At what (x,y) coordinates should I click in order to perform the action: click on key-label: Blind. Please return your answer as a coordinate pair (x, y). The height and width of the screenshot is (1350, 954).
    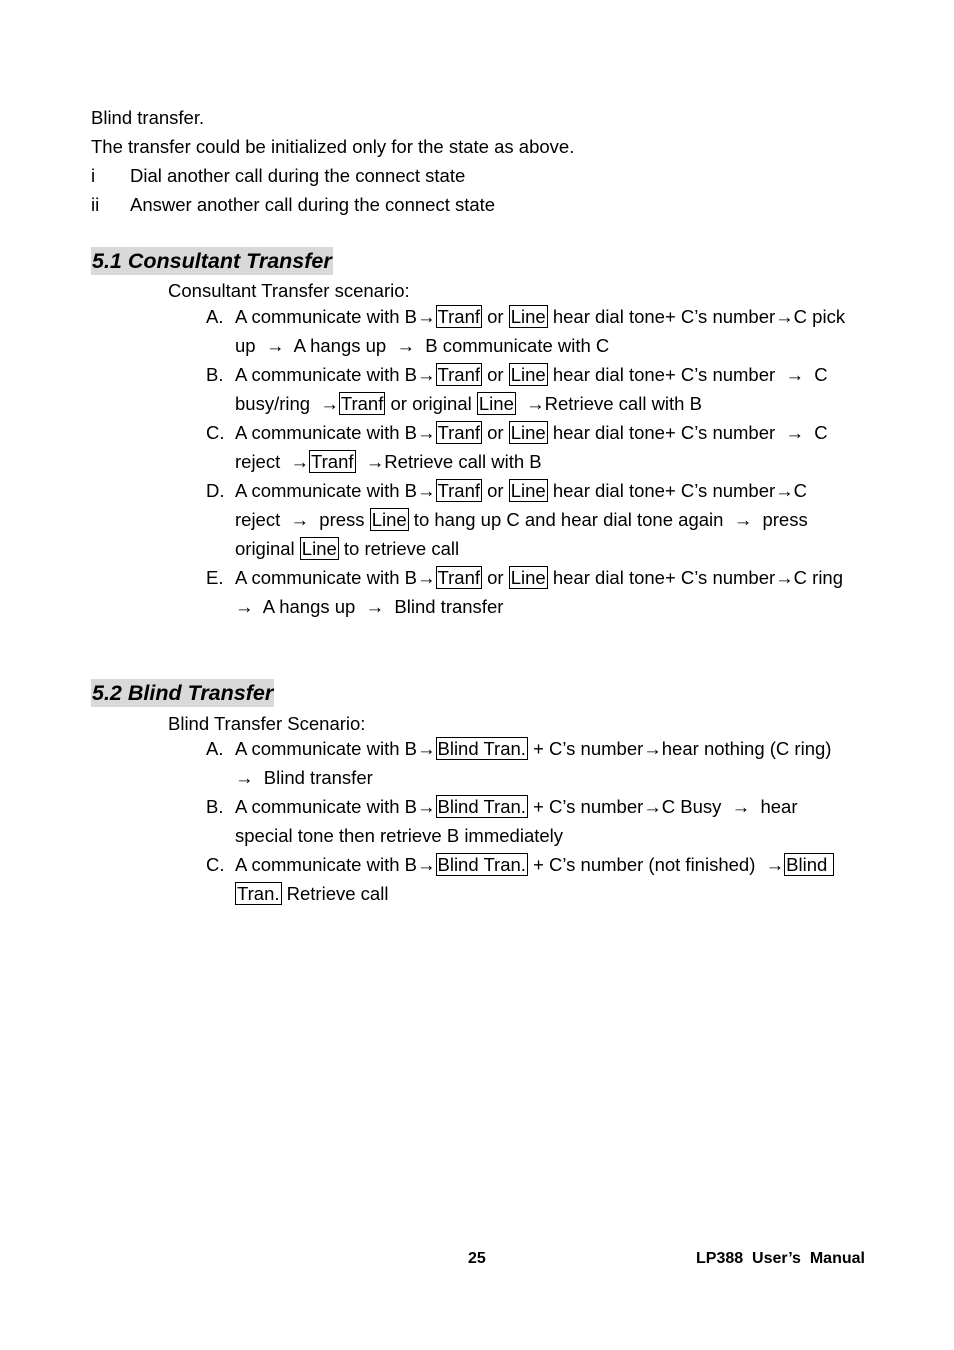
    Looking at the image, I should click on (809, 864).